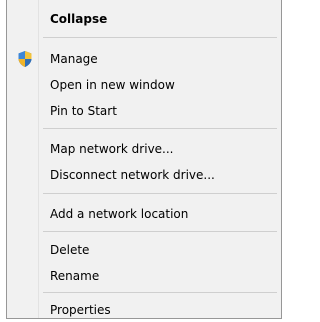  What do you see at coordinates (144, 19) in the screenshot?
I see `menu-item-collapse: Collapse` at bounding box center [144, 19].